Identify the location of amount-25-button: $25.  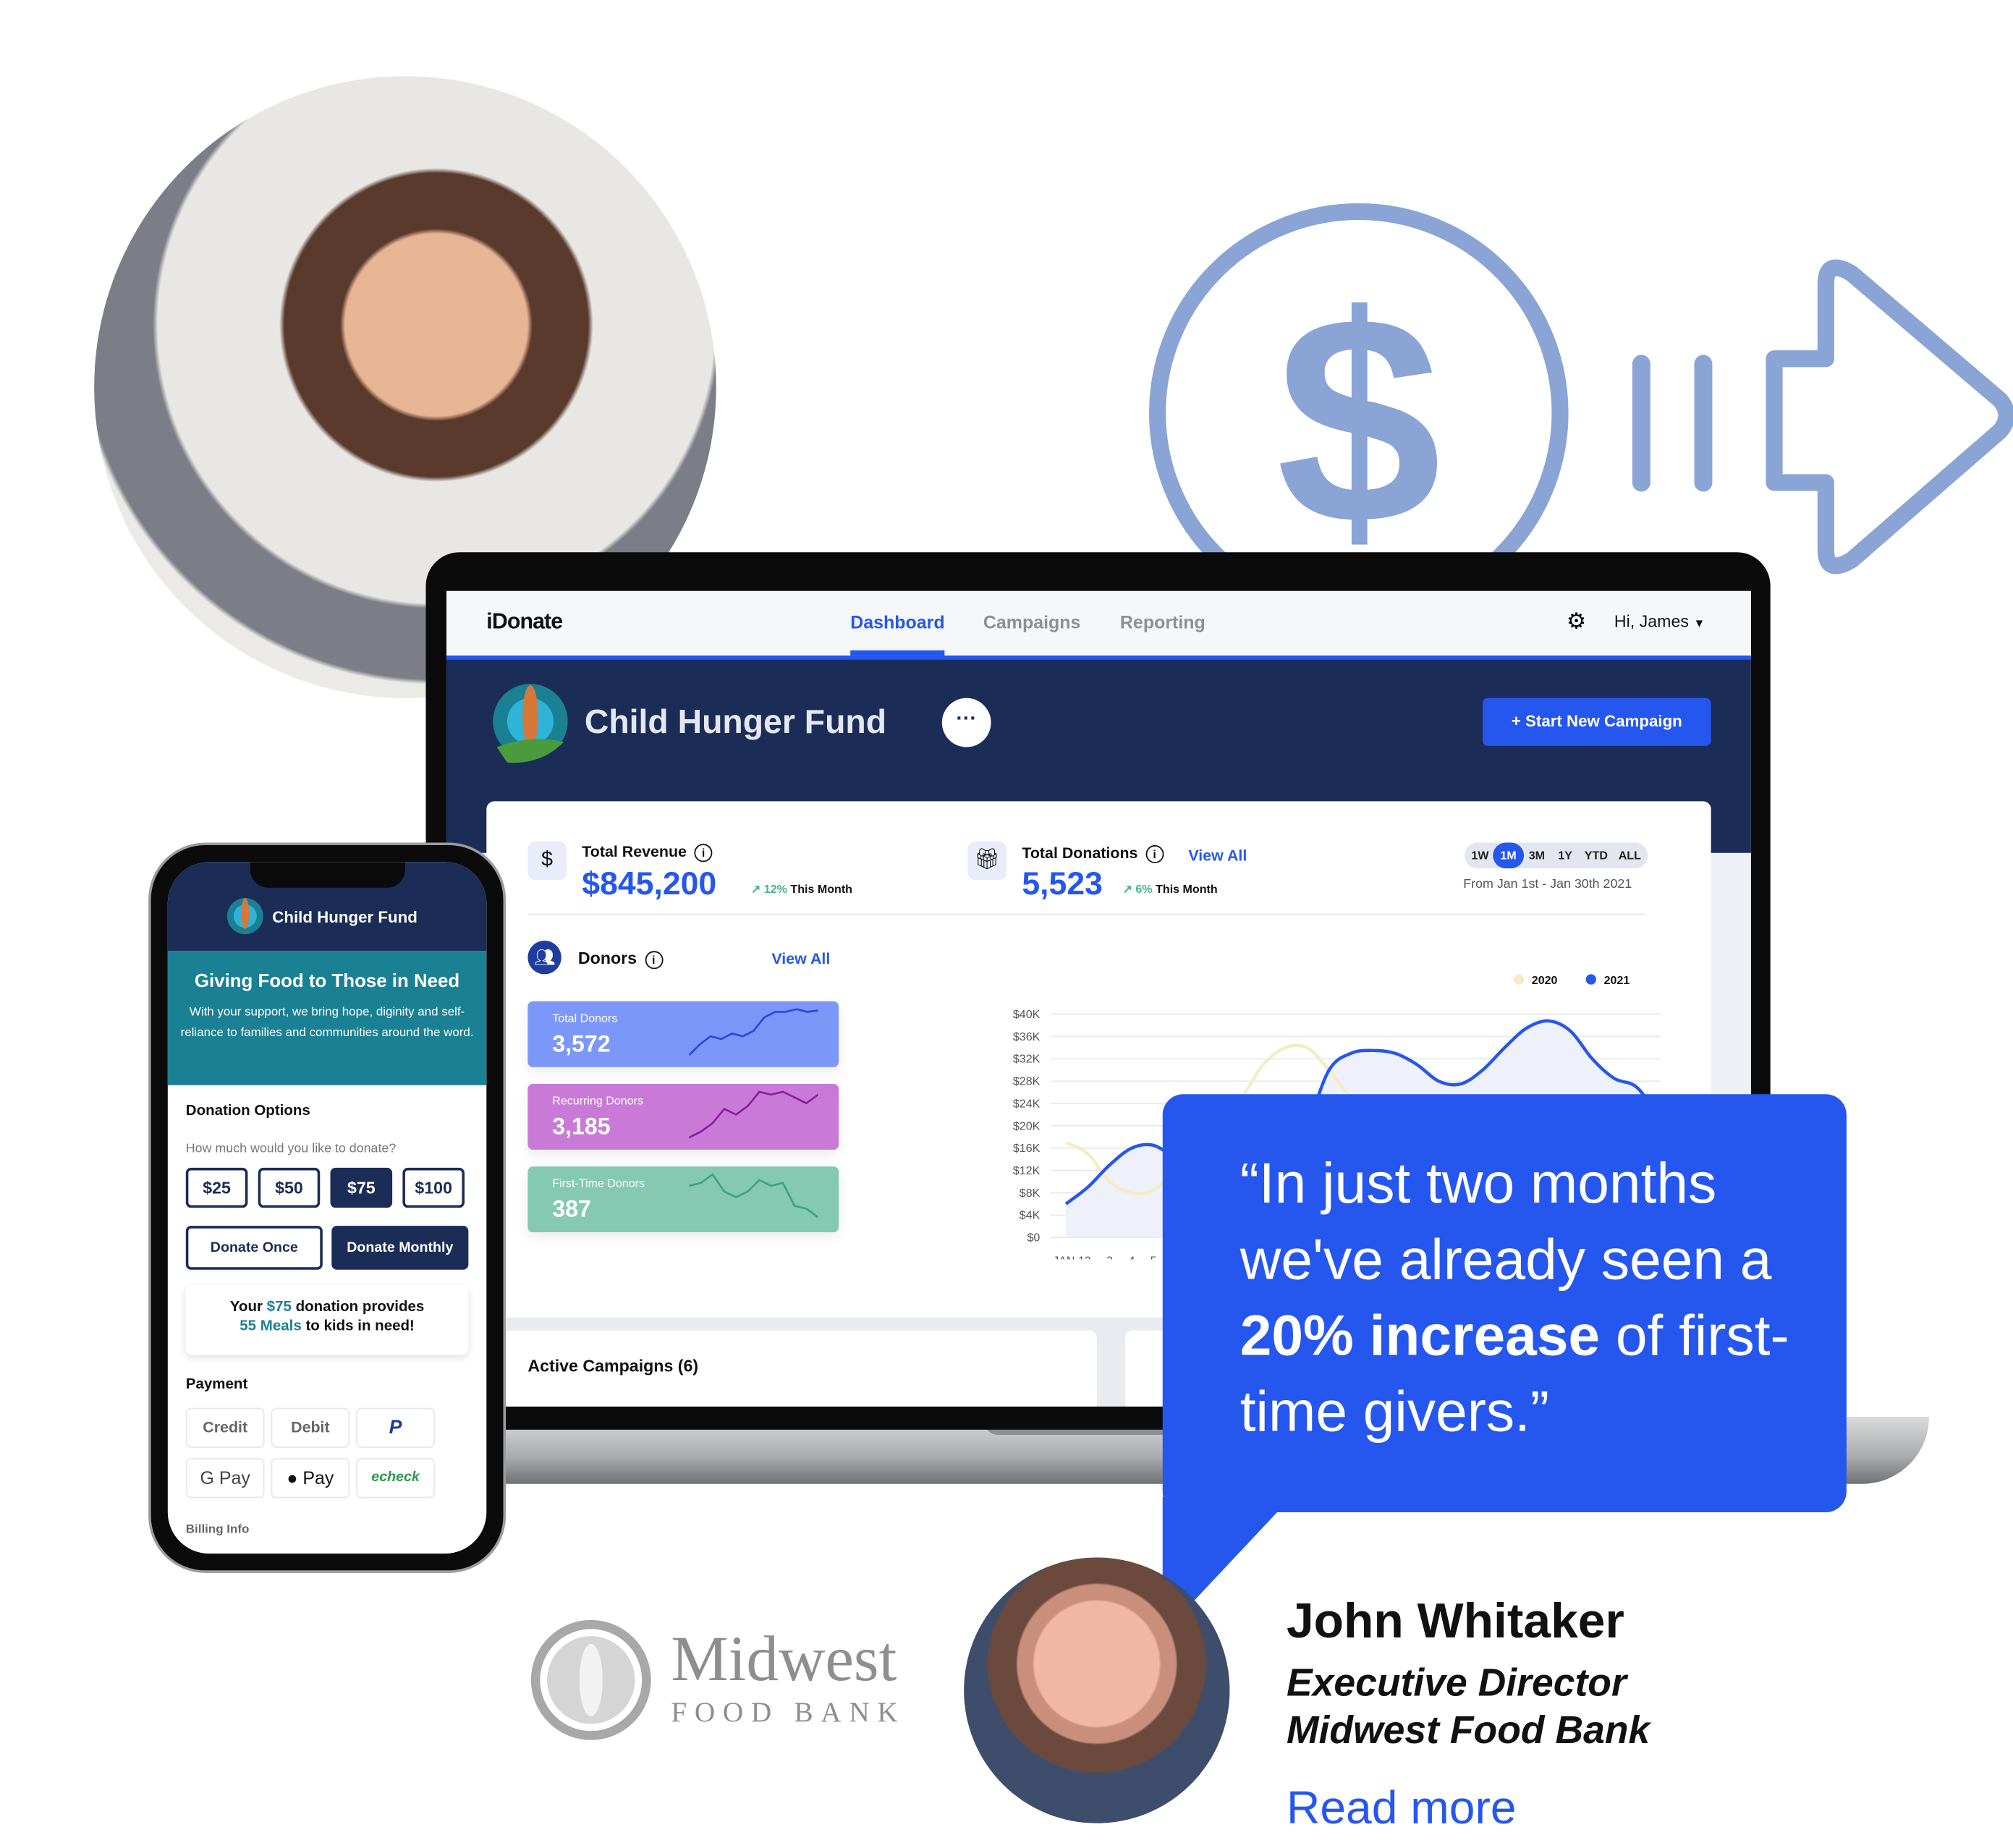
(217, 1188).